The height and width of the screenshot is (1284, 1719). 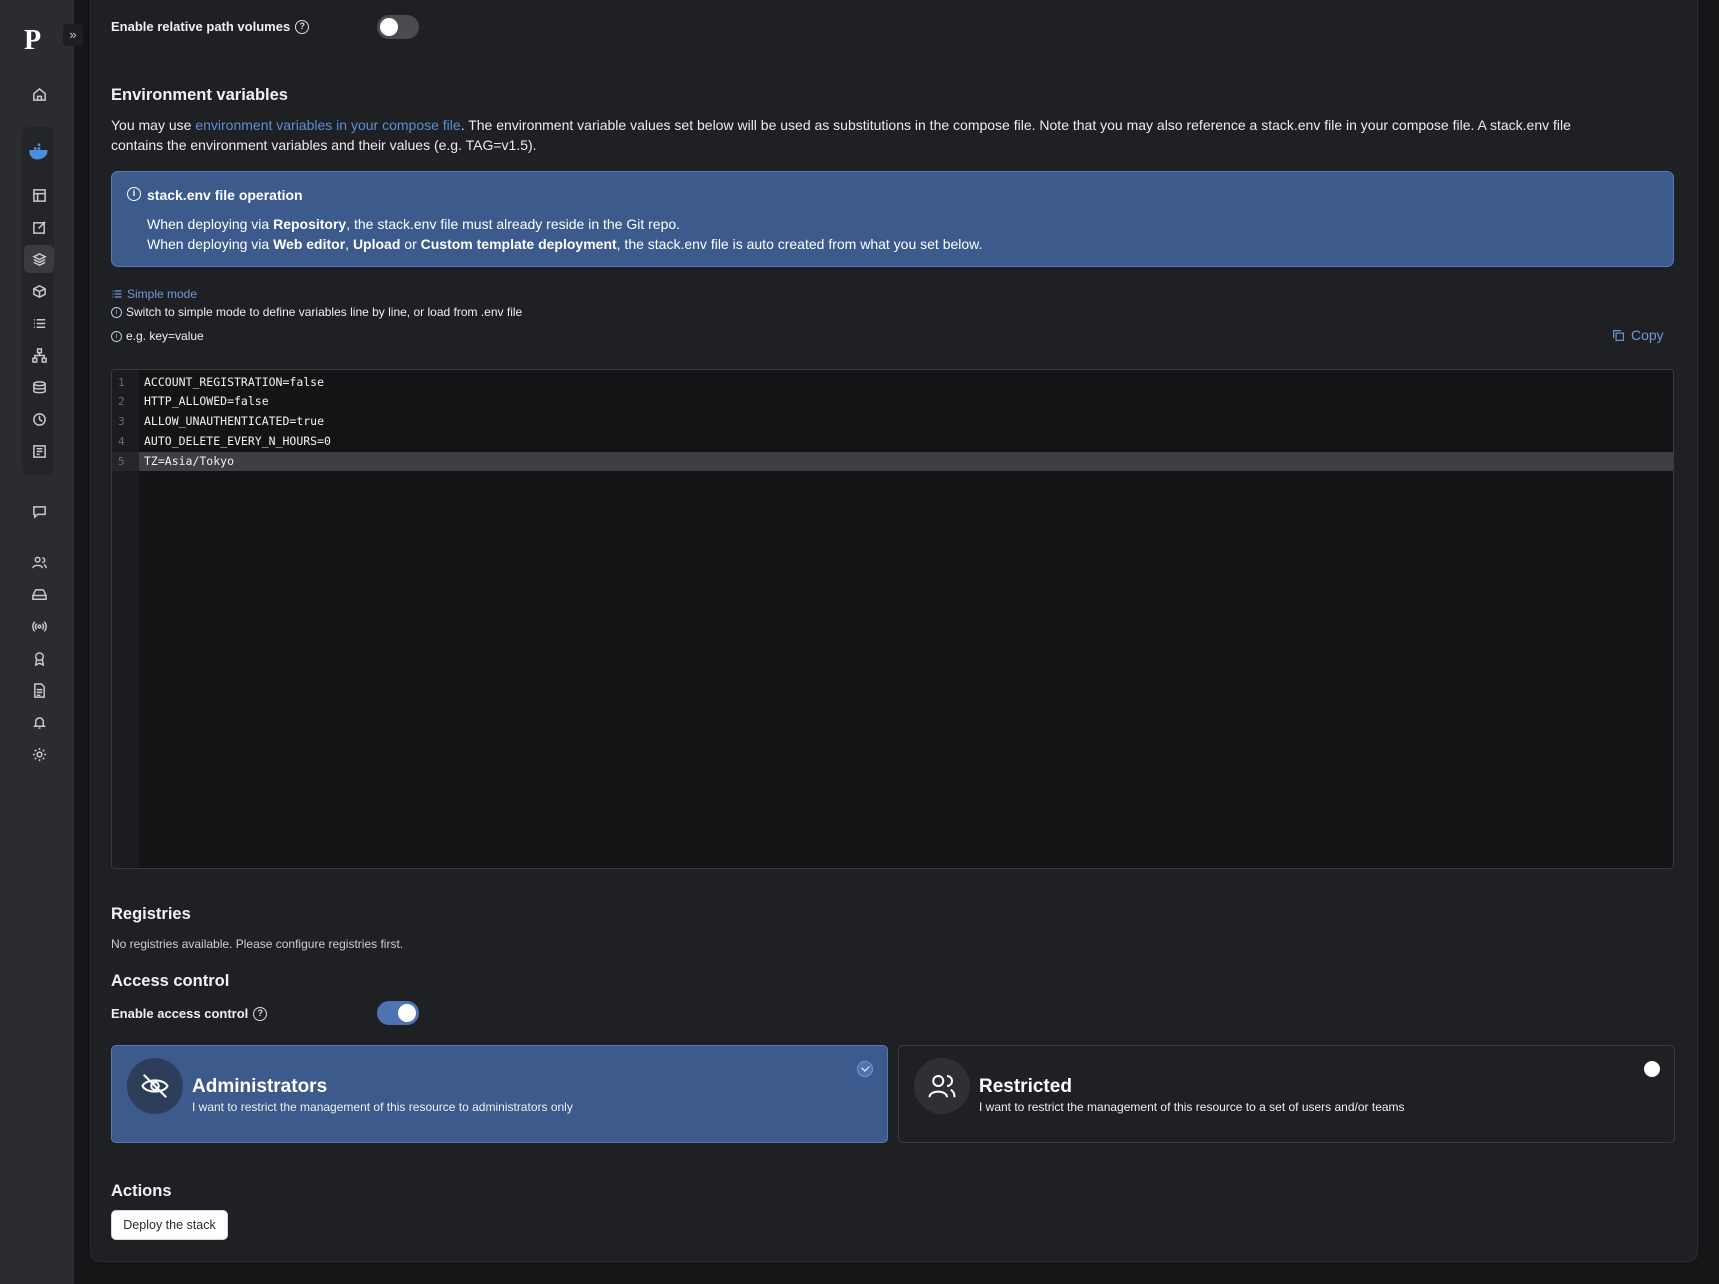 I want to click on line-text: ACCOUNT_REGISTRATION=false, so click(x=234, y=382).